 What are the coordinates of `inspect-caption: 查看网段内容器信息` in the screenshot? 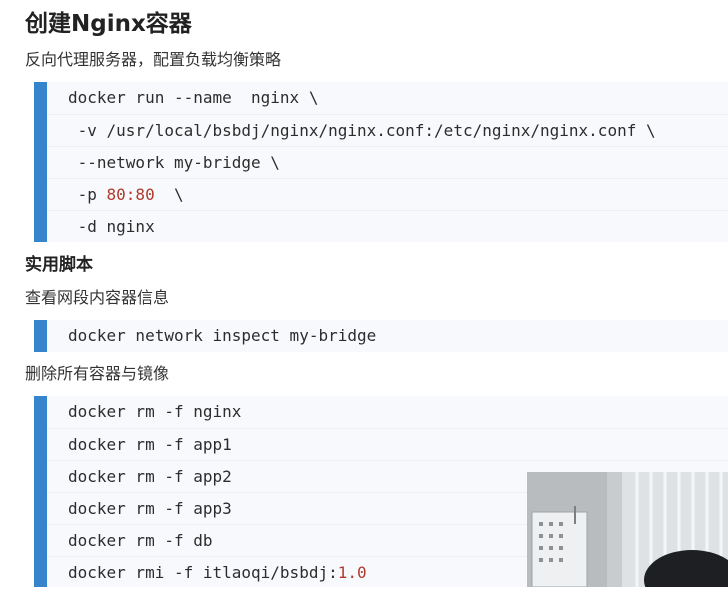 It's located at (97, 297).